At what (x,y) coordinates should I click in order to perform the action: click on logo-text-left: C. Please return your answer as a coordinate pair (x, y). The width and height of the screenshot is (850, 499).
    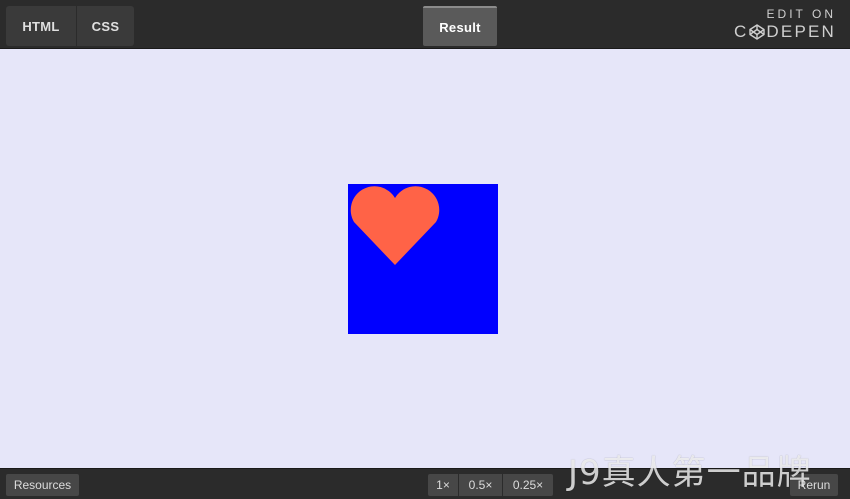
    Looking at the image, I should click on (741, 31).